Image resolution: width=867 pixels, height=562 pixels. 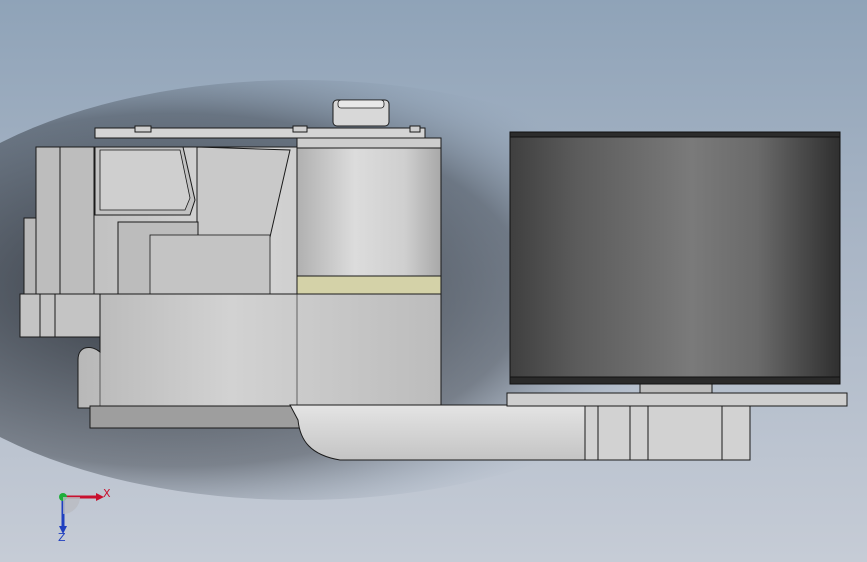 I want to click on bottom-lip, so click(x=195, y=417).